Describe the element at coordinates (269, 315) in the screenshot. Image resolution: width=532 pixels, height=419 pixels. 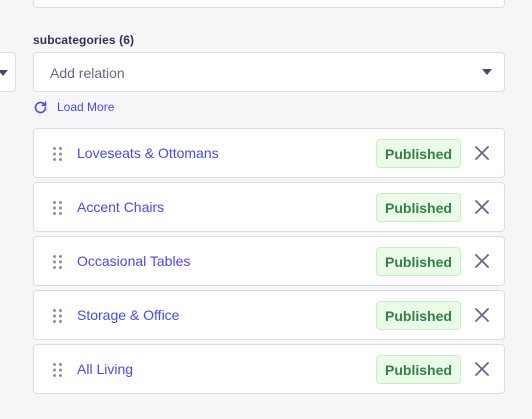
I see `relation-item: Storage & Office Published` at that location.